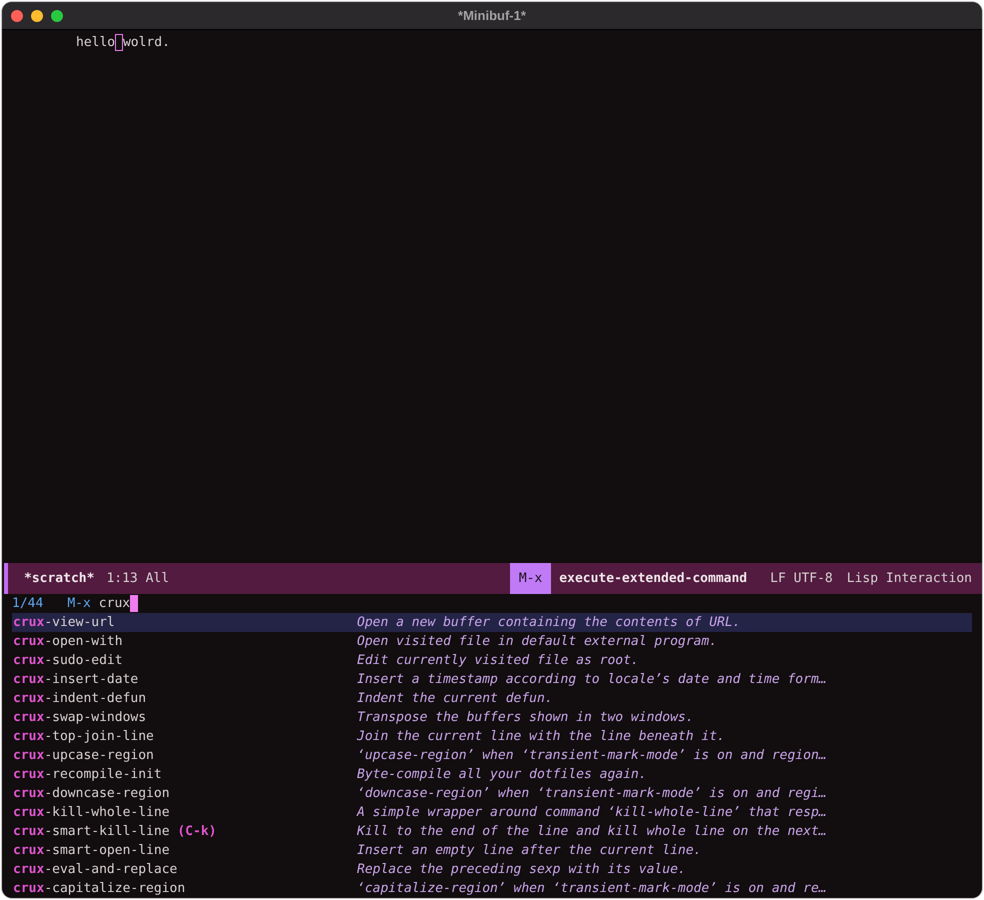 This screenshot has height=900, width=984. I want to click on command-name: crux-downcase-region, so click(91, 793).